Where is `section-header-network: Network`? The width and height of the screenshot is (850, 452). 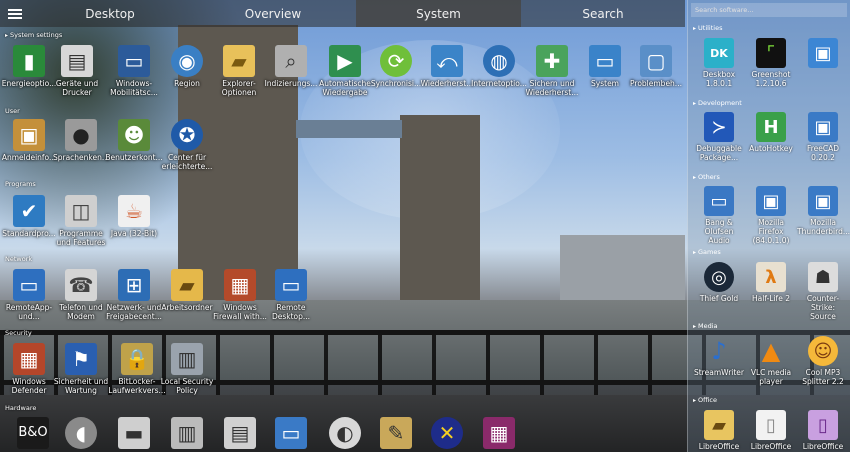
section-header-network: Network is located at coordinates (18, 259).